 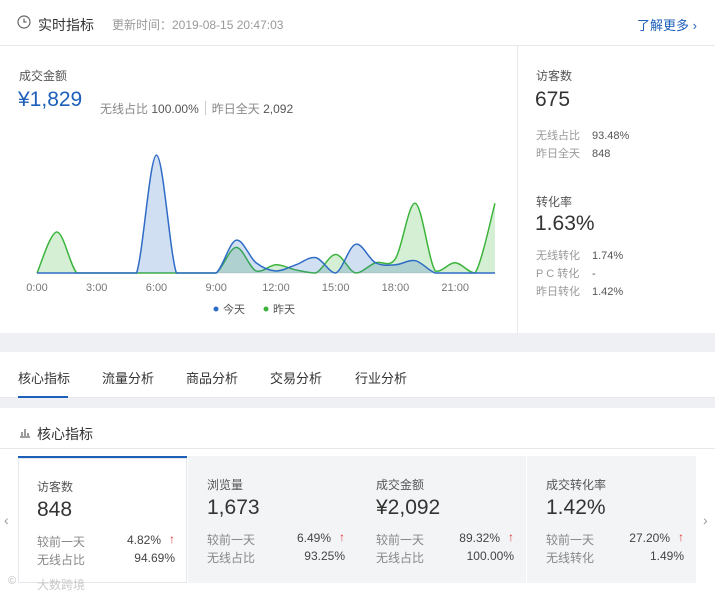 I want to click on x-tick-label: 0:00, so click(x=36, y=288).